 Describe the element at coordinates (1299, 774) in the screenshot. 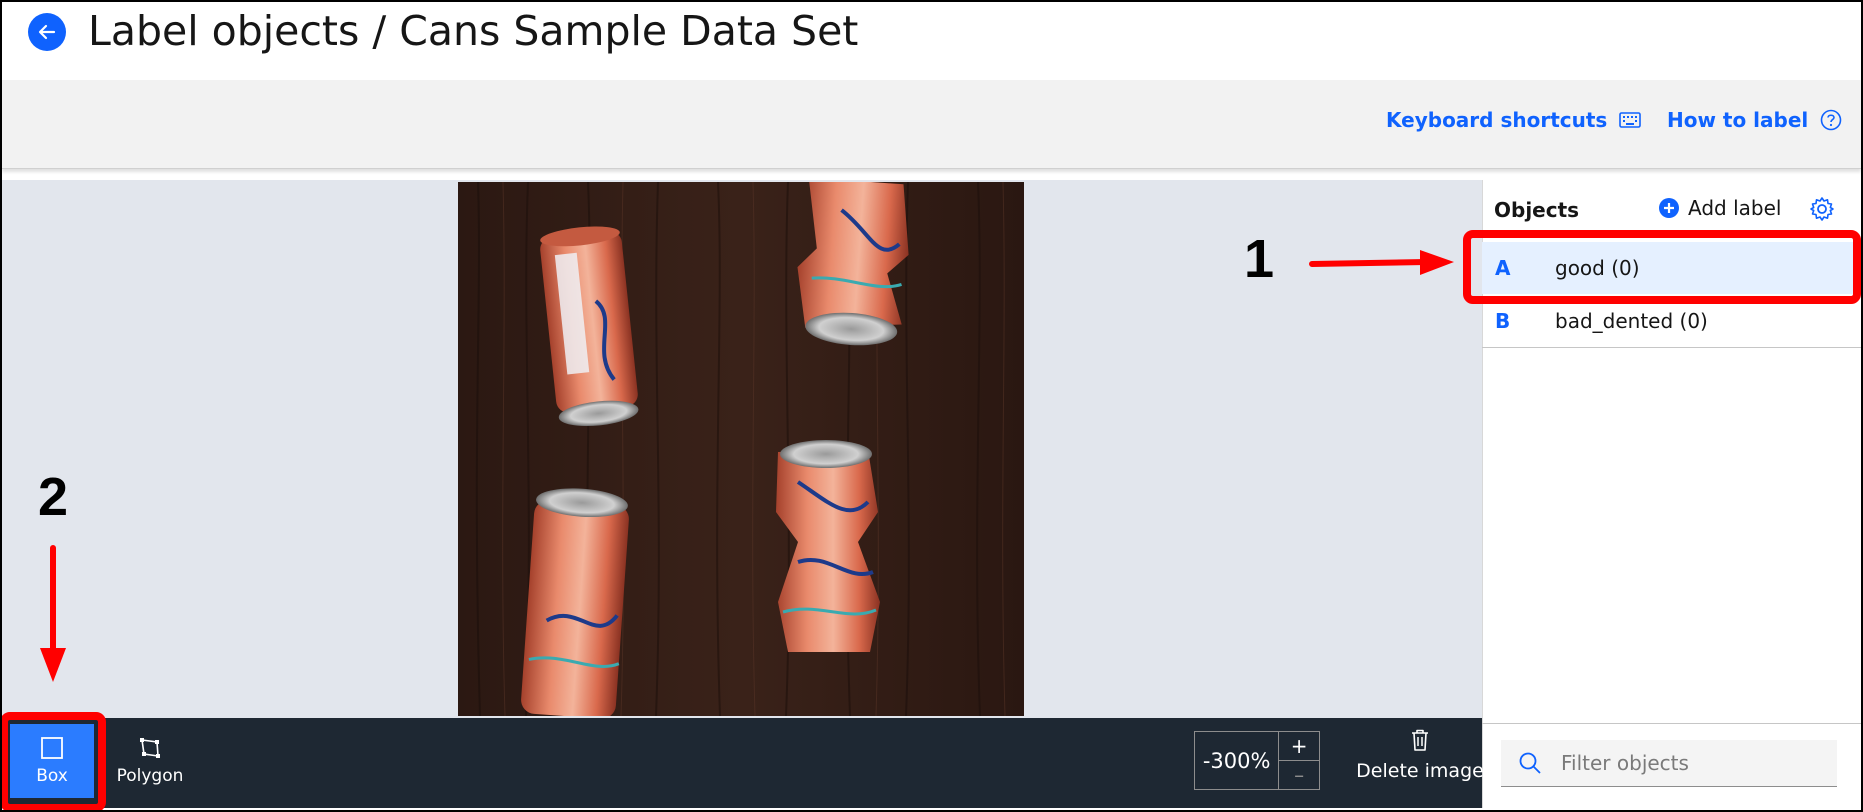

I see `zoom-out-button: –` at that location.